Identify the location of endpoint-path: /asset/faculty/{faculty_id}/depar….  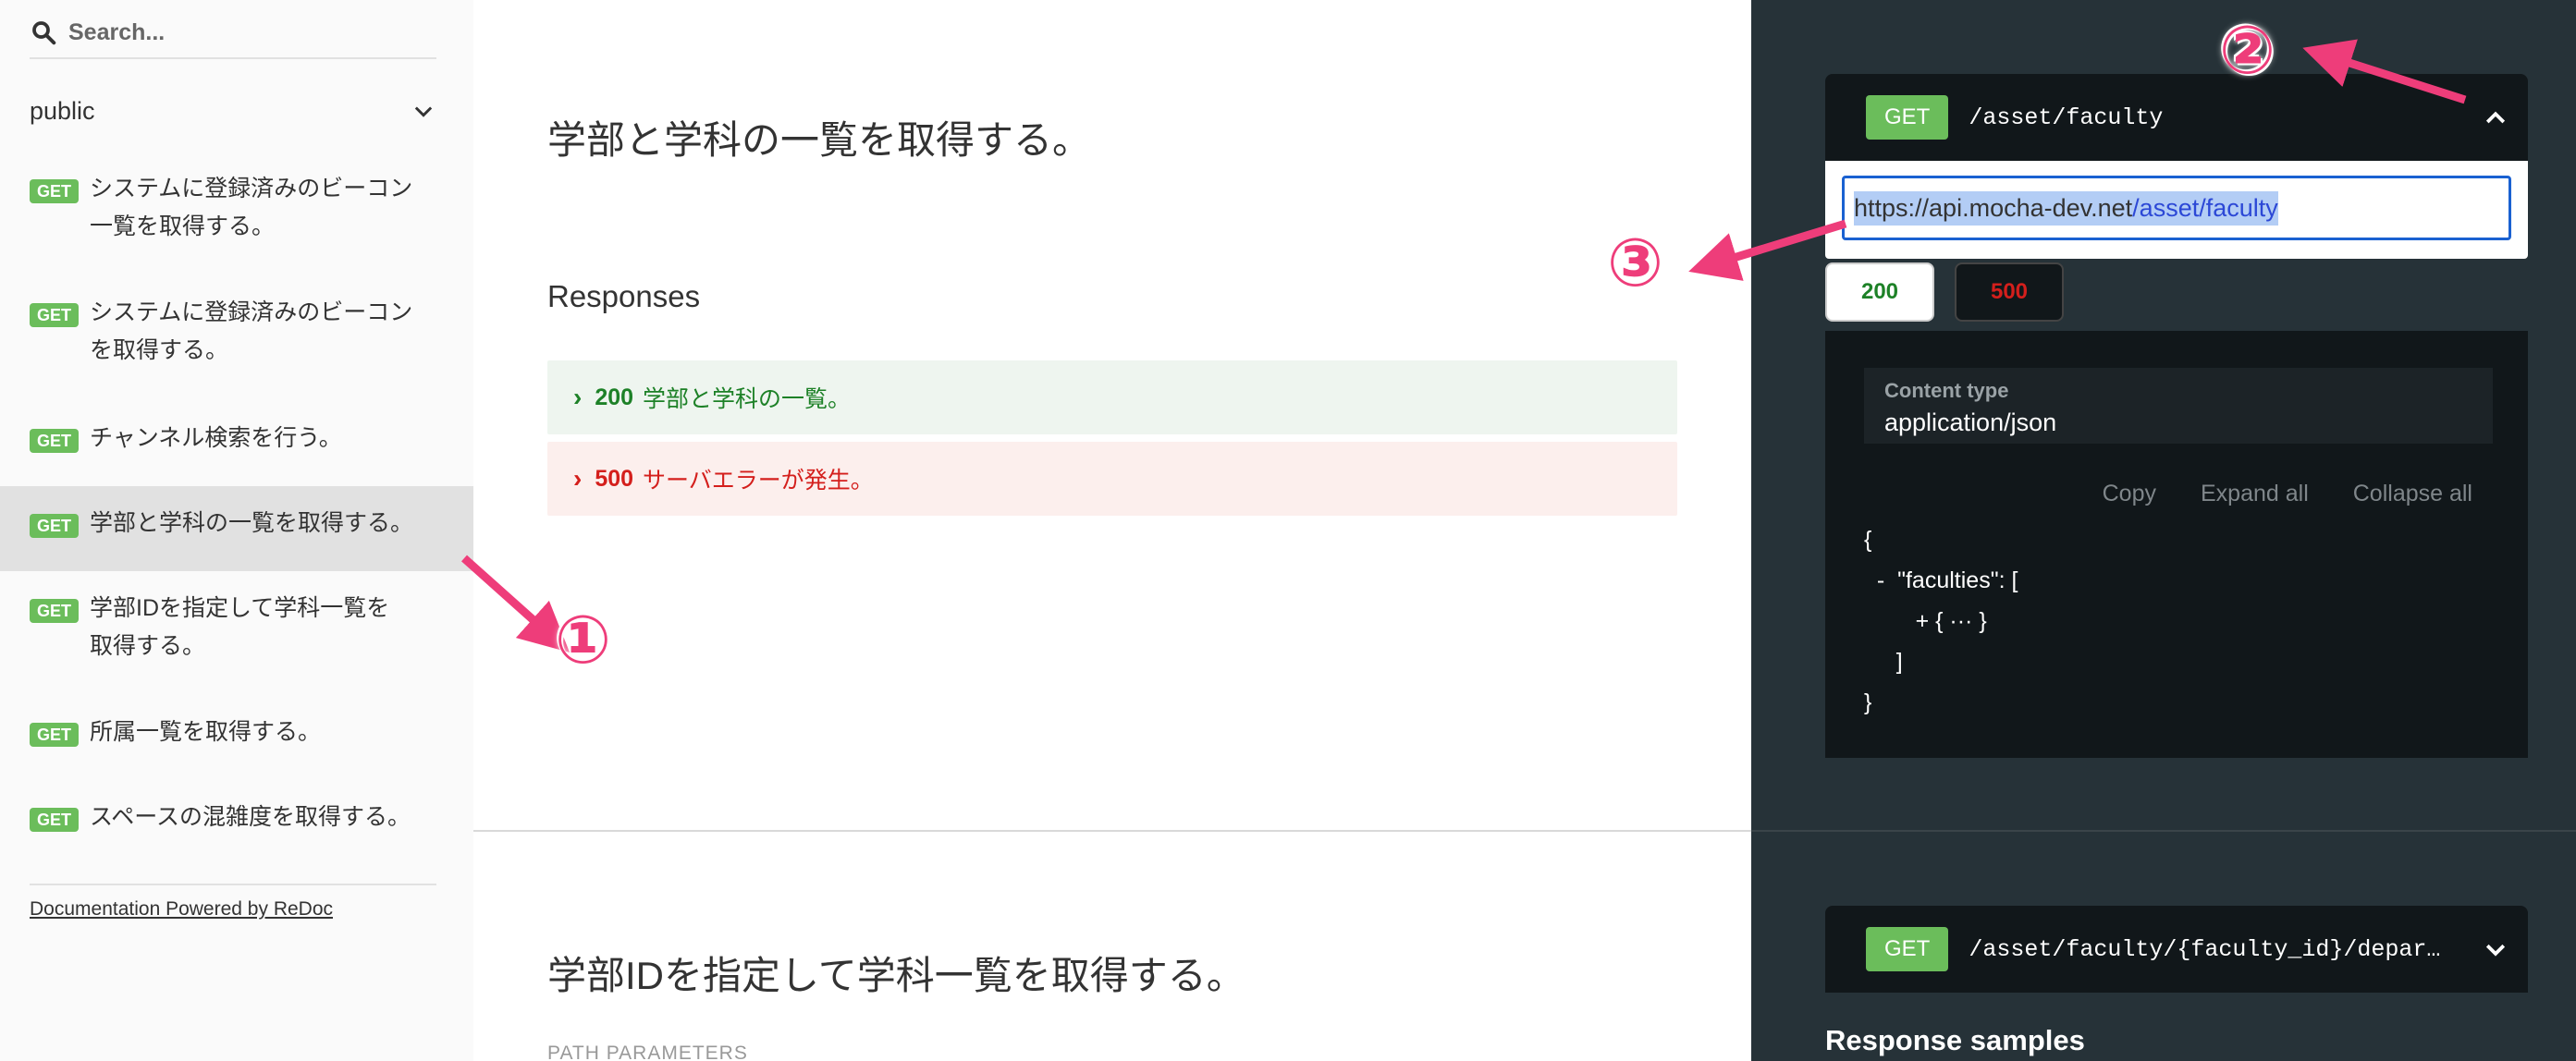
(2205, 949).